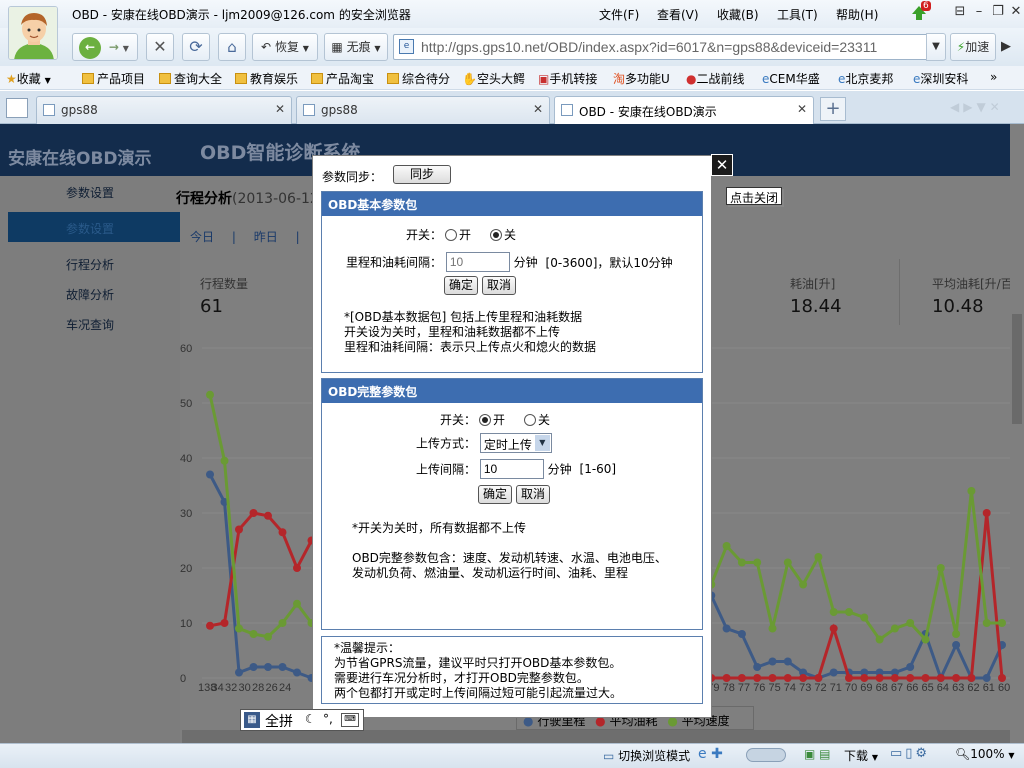 The width and height of the screenshot is (1024, 768). What do you see at coordinates (722, 165) in the screenshot?
I see `dialog-close-button: ✕` at bounding box center [722, 165].